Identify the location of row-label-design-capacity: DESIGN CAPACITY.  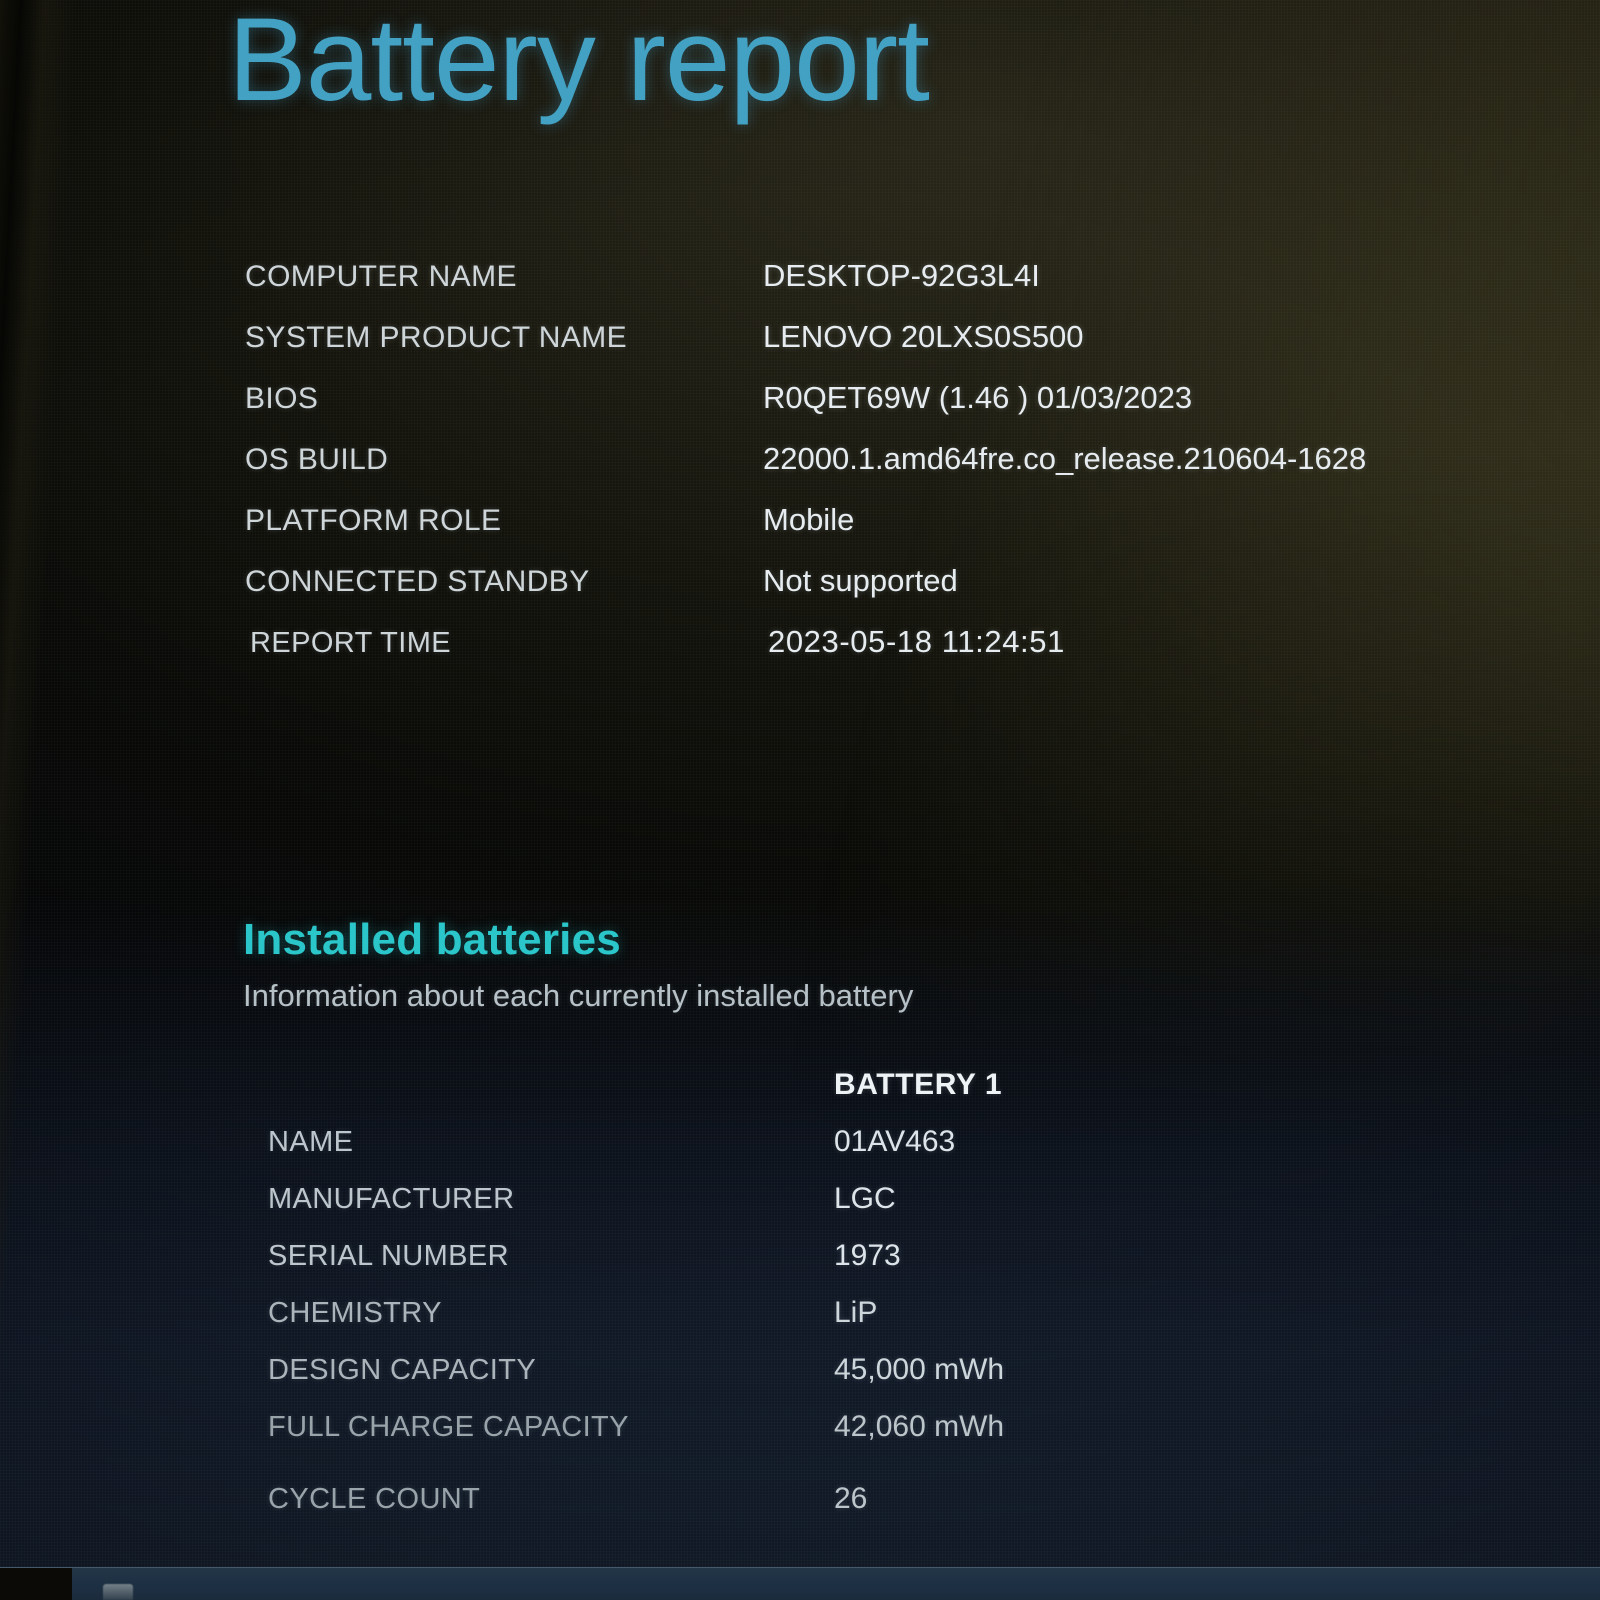
(402, 1370).